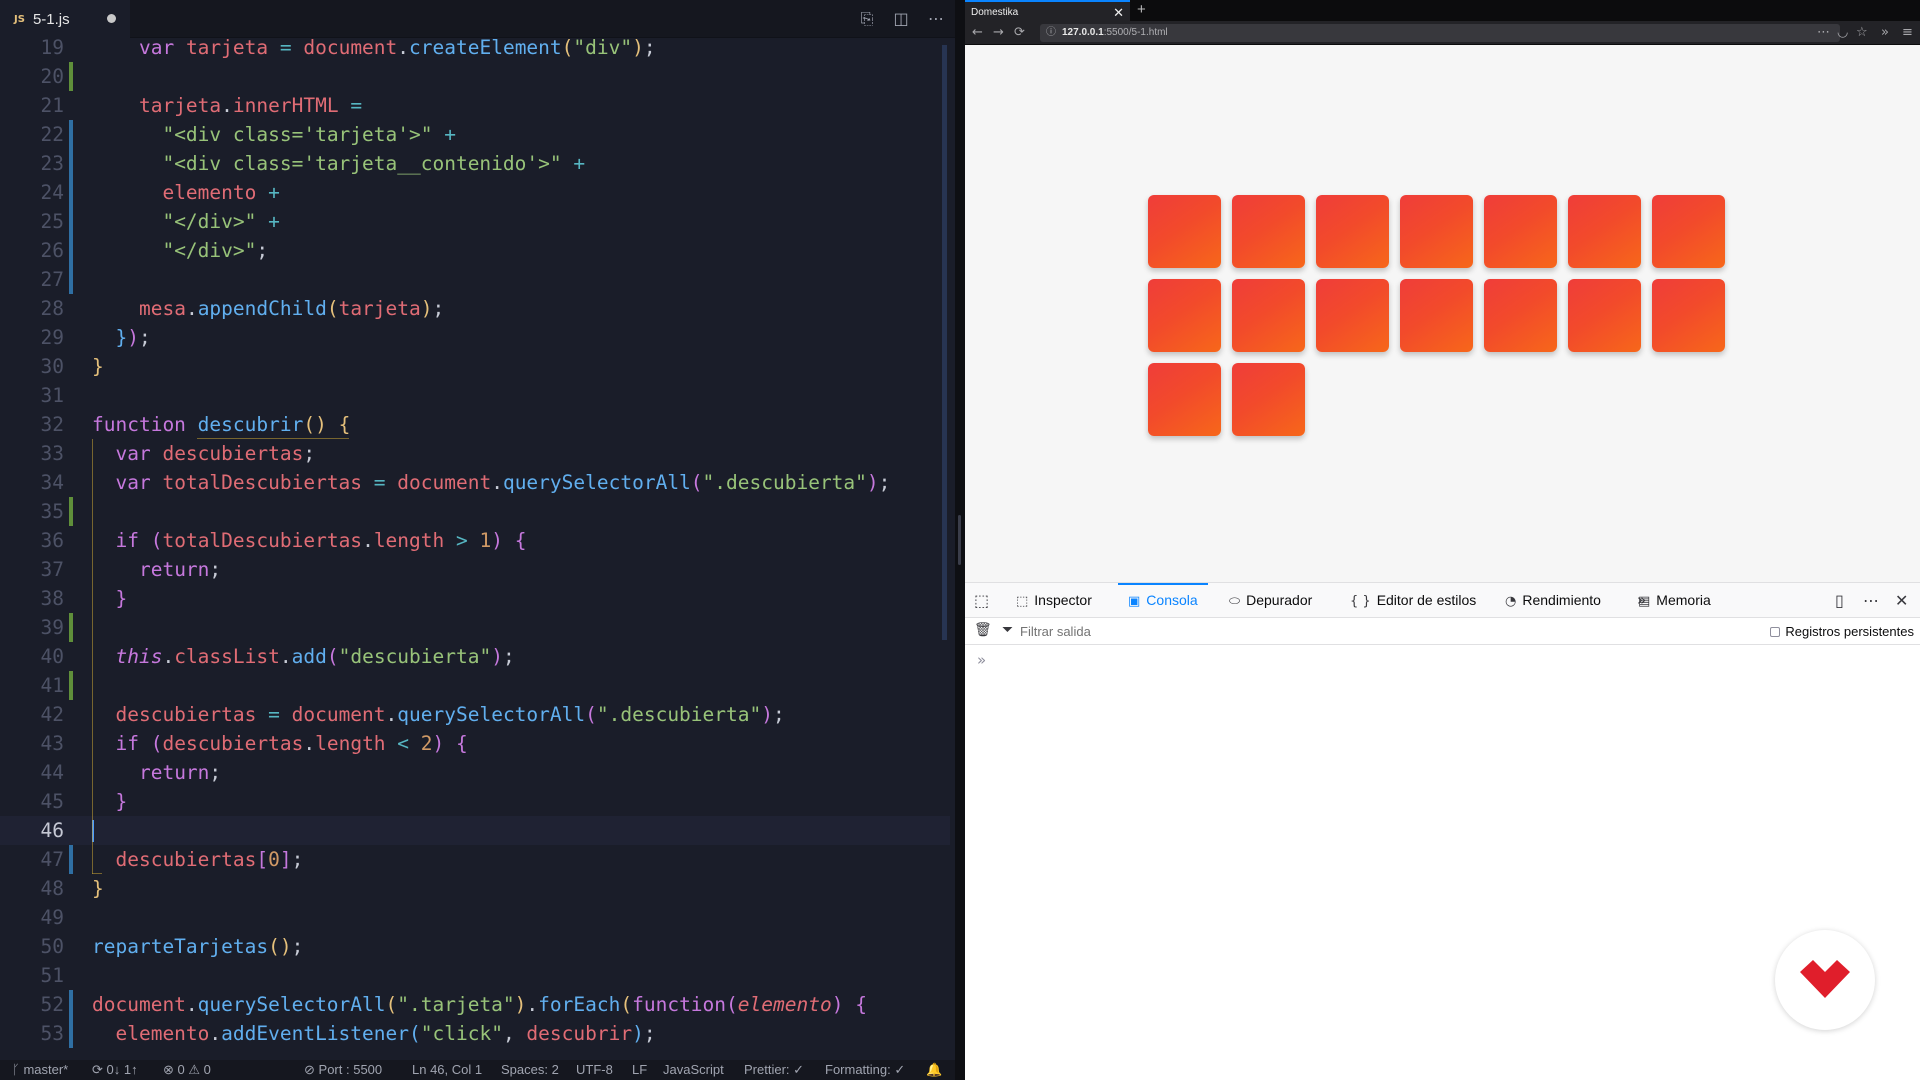 Image resolution: width=1920 pixels, height=1080 pixels. I want to click on code-line: 30}, so click(475, 366).